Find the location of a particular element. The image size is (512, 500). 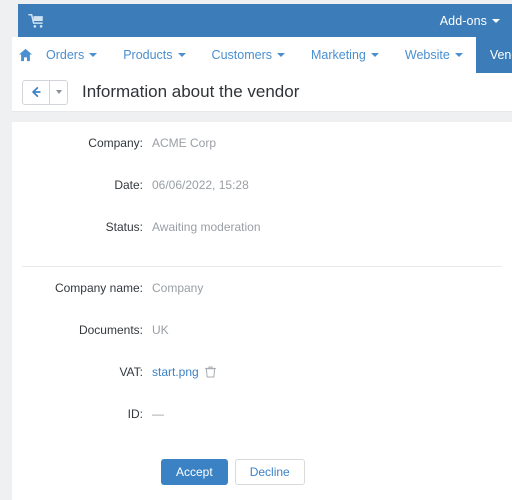

id-value: — is located at coordinates (158, 414).